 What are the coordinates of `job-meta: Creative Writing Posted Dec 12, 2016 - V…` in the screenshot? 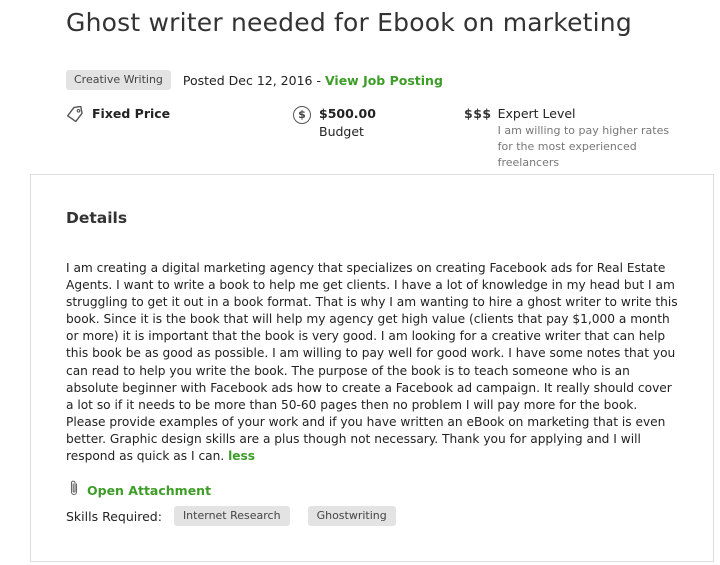 It's located at (254, 80).